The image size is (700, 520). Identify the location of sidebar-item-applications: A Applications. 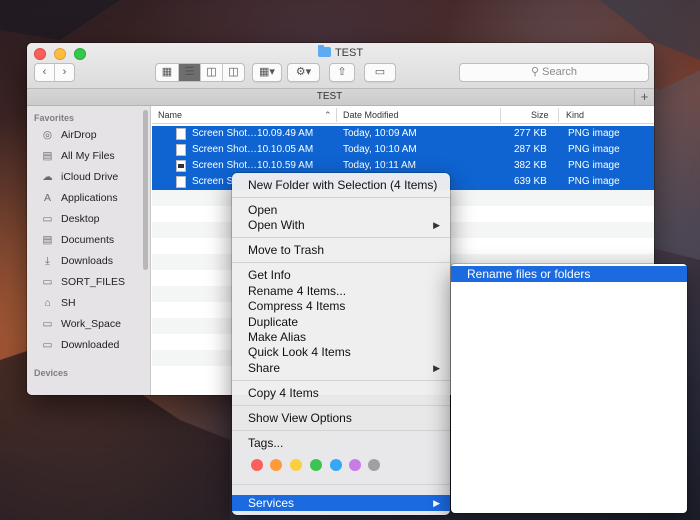
(79, 198).